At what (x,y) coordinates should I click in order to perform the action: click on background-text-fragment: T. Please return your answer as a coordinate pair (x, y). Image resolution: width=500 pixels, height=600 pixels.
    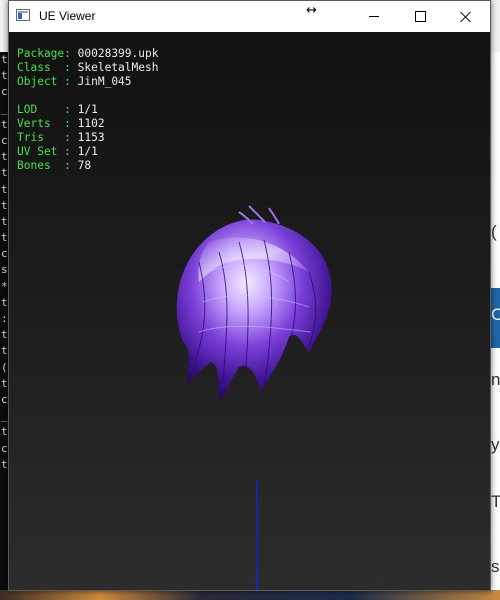
    Looking at the image, I should click on (495, 501).